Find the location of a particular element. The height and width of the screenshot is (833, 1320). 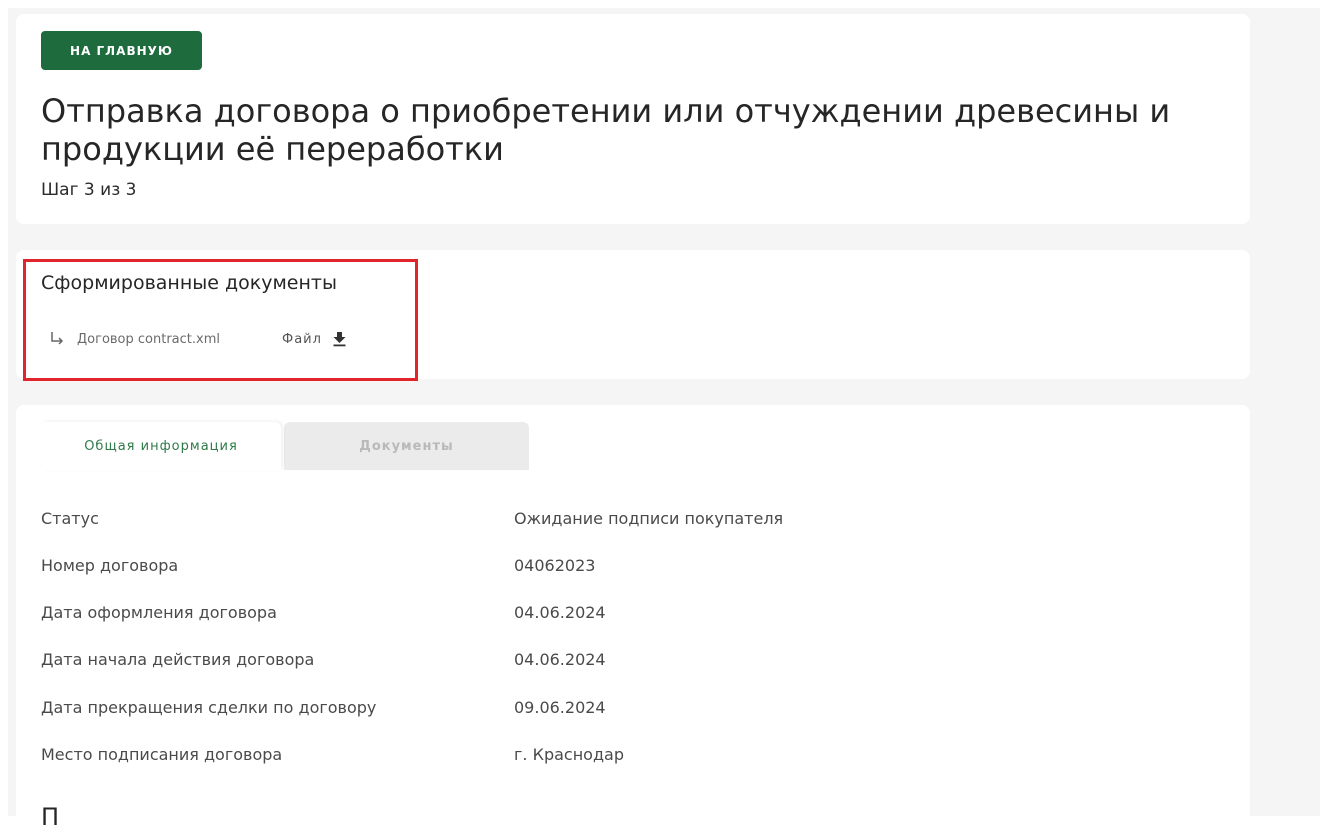

info-row-contract-number: Номер договора 04062023 is located at coordinates (631, 568).